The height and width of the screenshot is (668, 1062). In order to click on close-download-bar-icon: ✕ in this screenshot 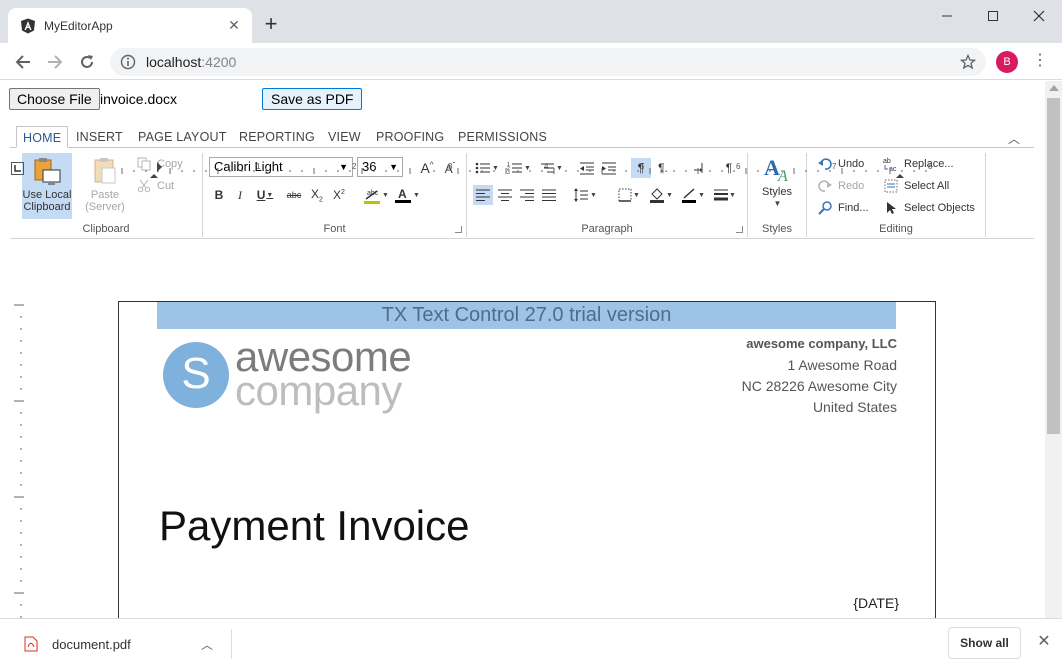, I will do `click(1044, 642)`.